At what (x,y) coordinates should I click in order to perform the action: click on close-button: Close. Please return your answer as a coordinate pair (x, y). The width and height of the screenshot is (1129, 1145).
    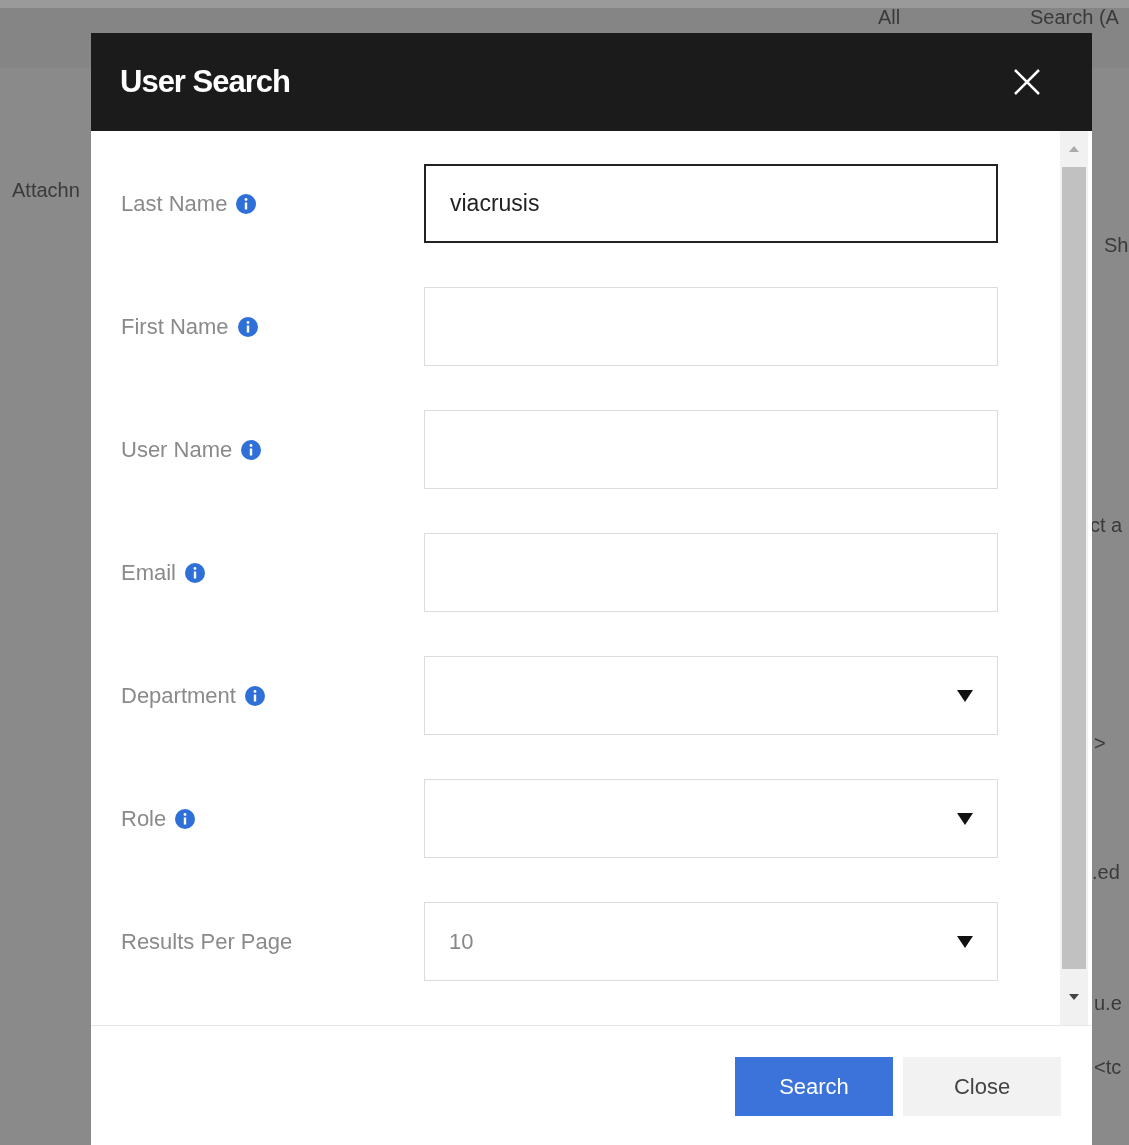
    Looking at the image, I should click on (982, 1086).